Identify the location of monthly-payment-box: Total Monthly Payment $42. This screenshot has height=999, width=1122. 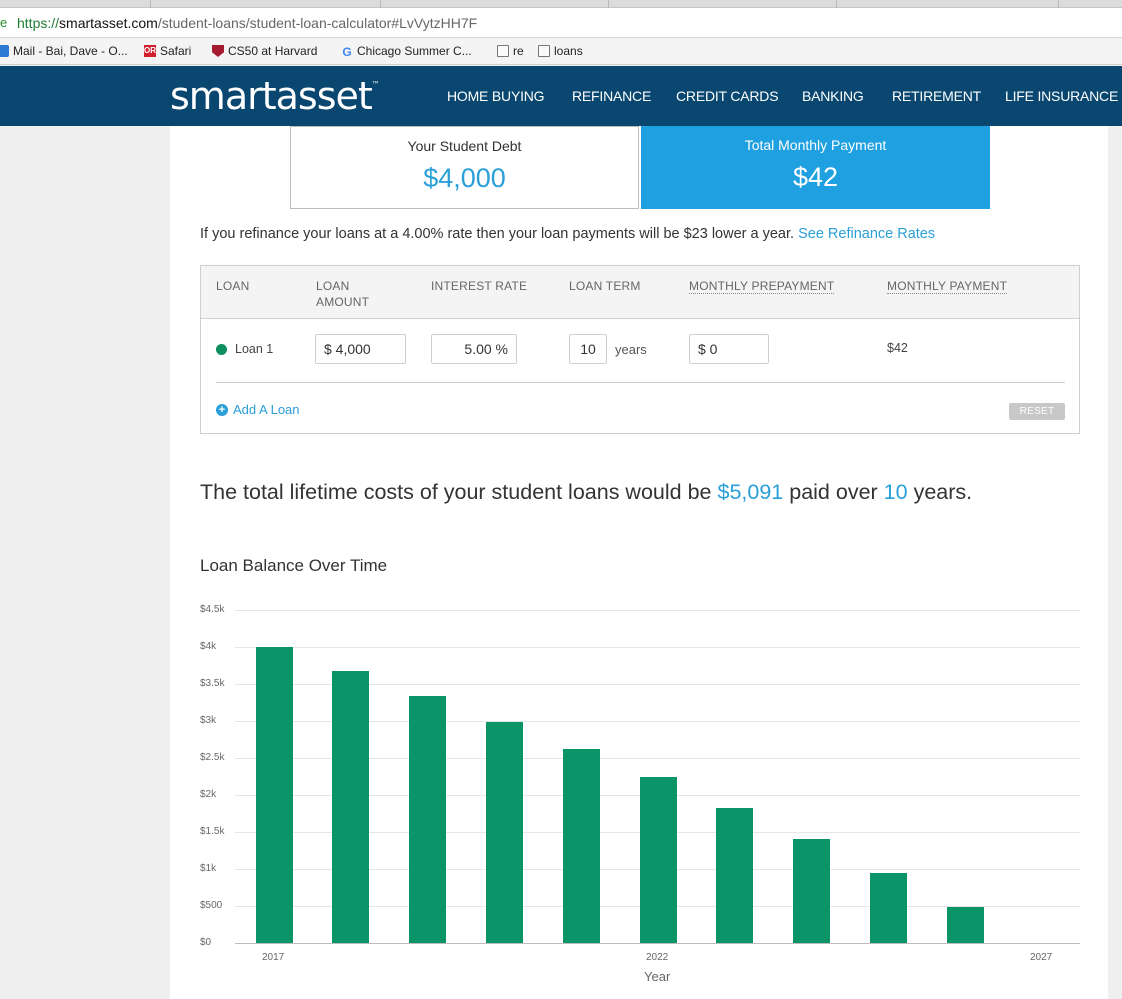
(815, 167).